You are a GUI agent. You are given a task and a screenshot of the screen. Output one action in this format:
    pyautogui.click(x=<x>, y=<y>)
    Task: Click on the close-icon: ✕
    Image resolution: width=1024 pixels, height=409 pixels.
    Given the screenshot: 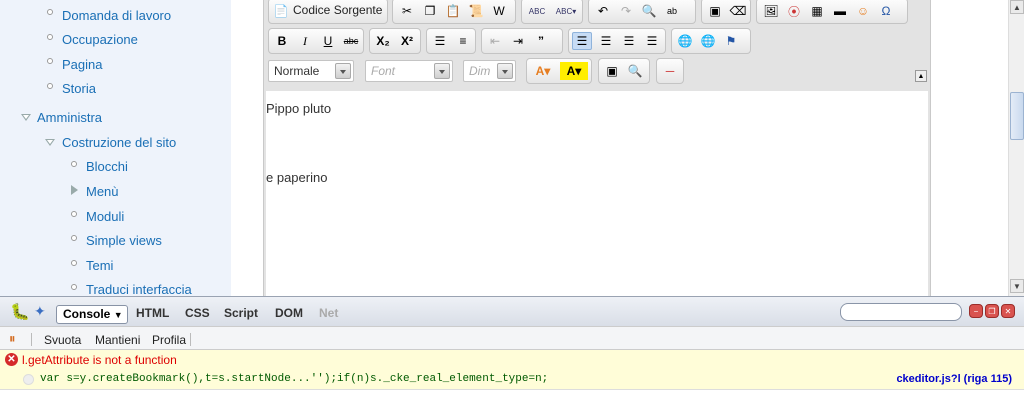 What is the action you would take?
    pyautogui.click(x=1008, y=311)
    